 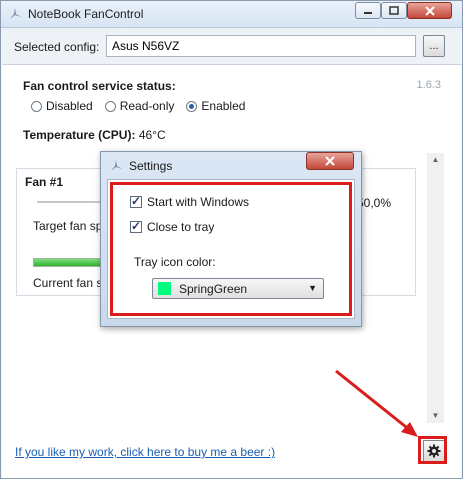 What do you see at coordinates (181, 227) in the screenshot?
I see `close-to-tray-label: Close to tray` at bounding box center [181, 227].